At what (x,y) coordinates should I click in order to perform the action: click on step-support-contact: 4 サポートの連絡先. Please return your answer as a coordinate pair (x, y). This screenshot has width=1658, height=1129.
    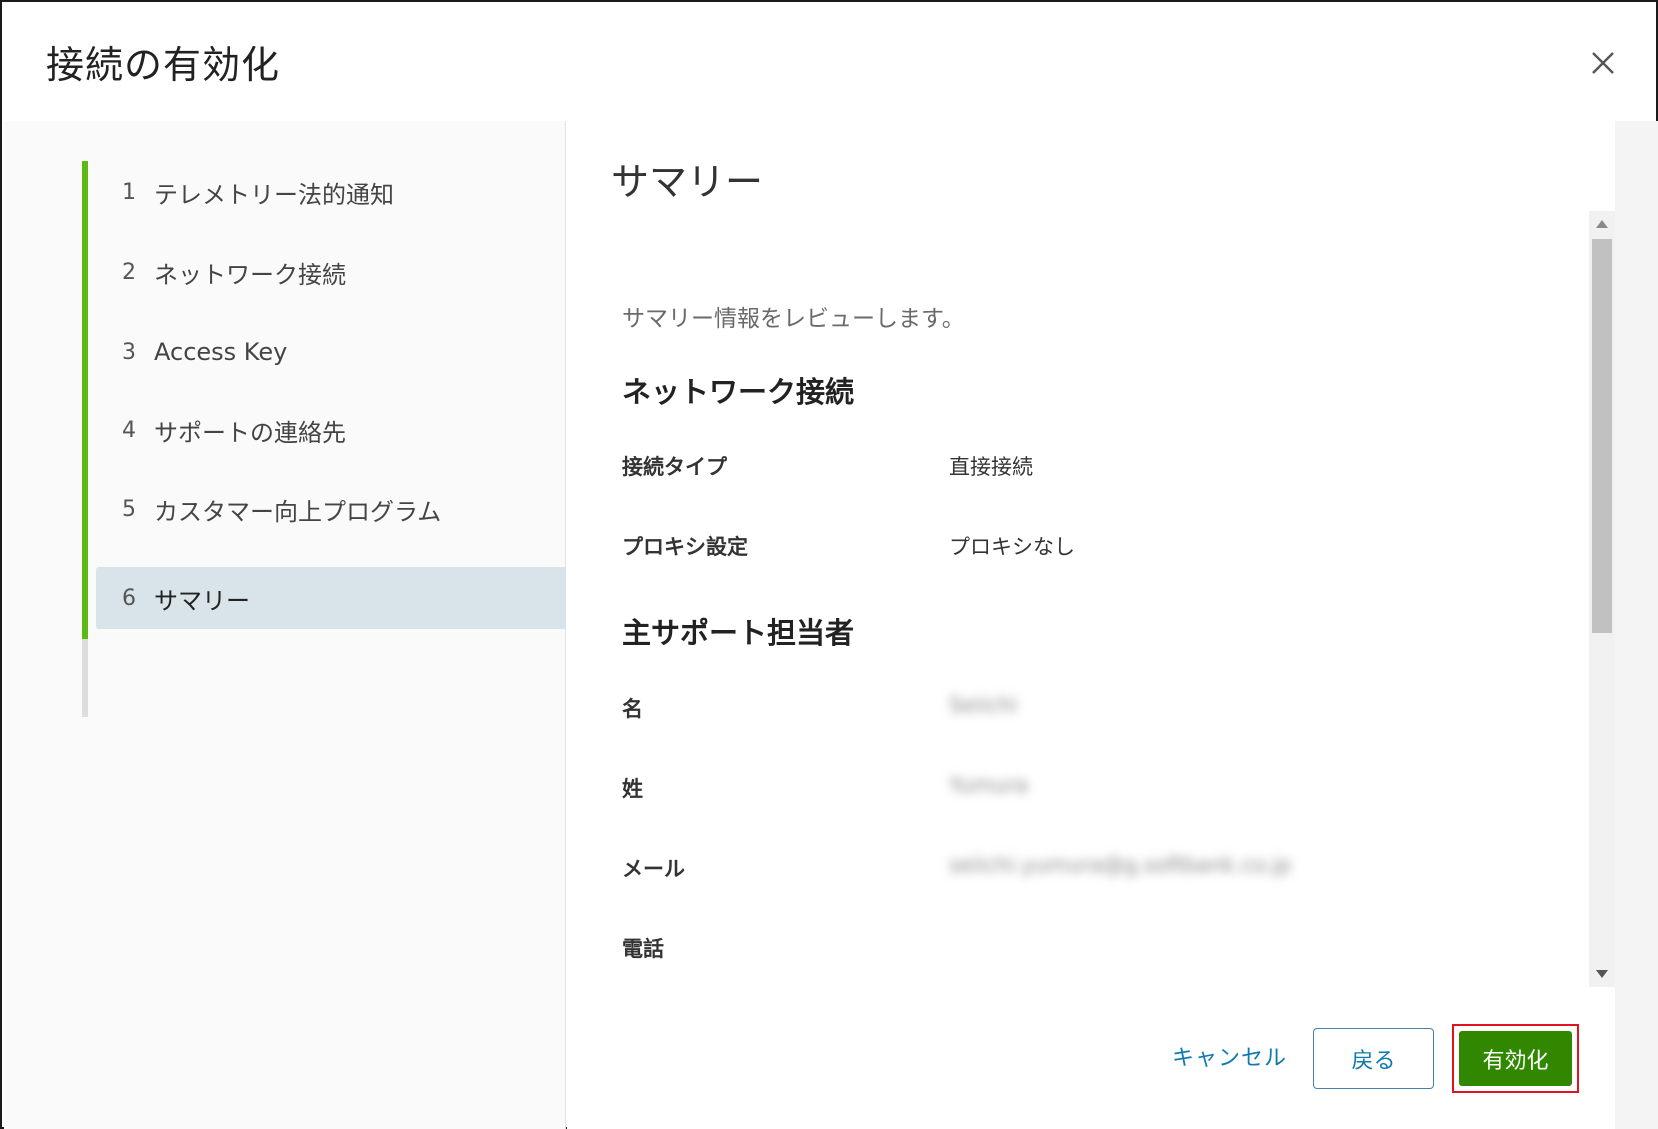
    Looking at the image, I should click on (331, 430).